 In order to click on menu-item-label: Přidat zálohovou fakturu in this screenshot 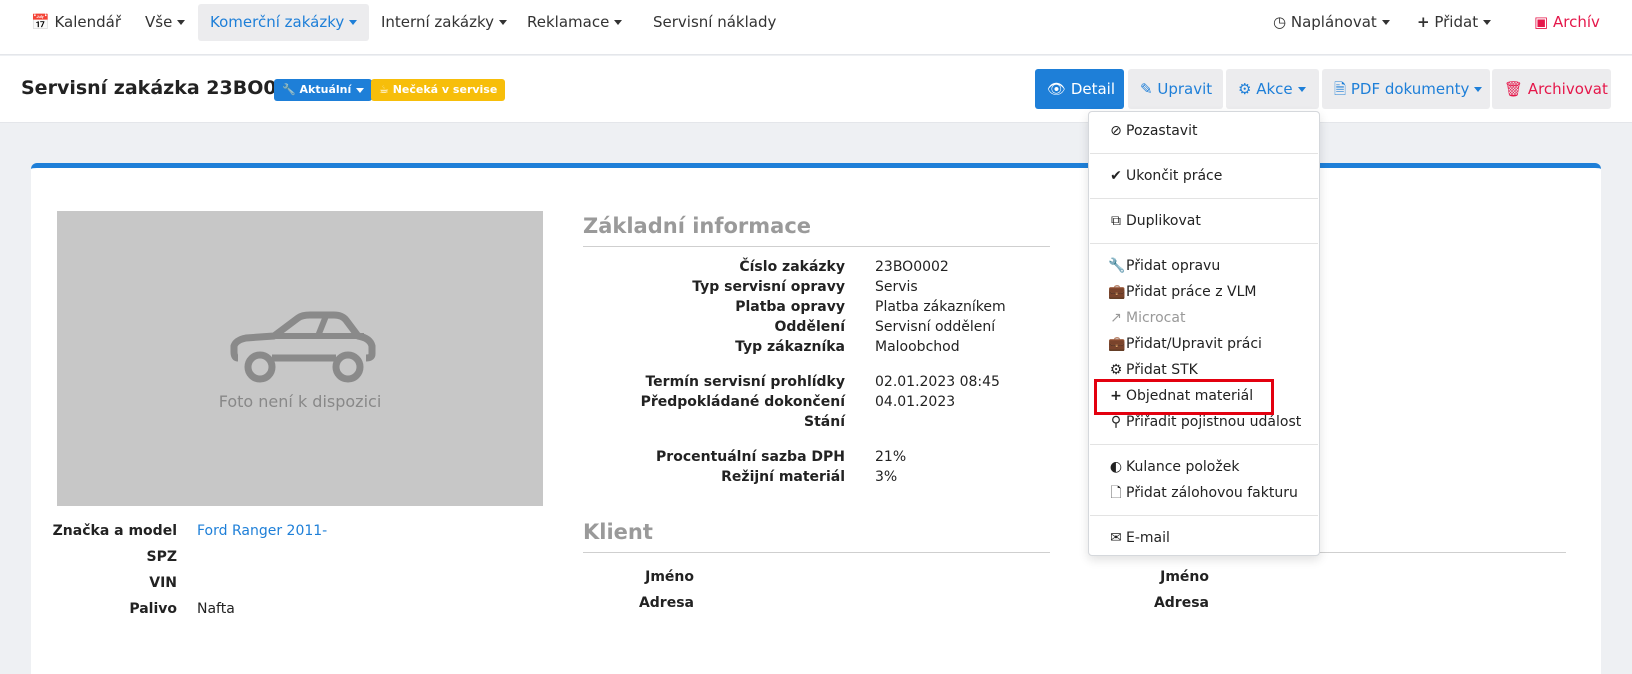, I will do `click(1212, 493)`.